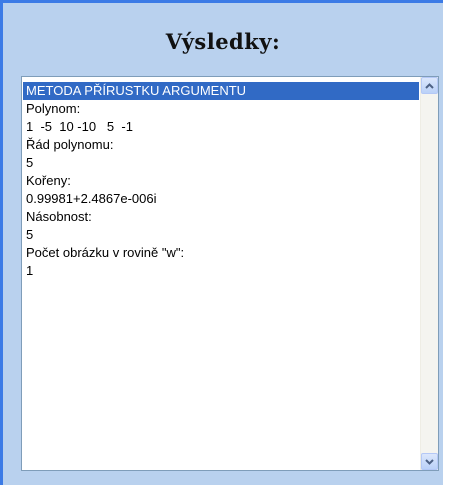  Describe the element at coordinates (221, 145) in the screenshot. I see `list-item: Řád polynomu:` at that location.